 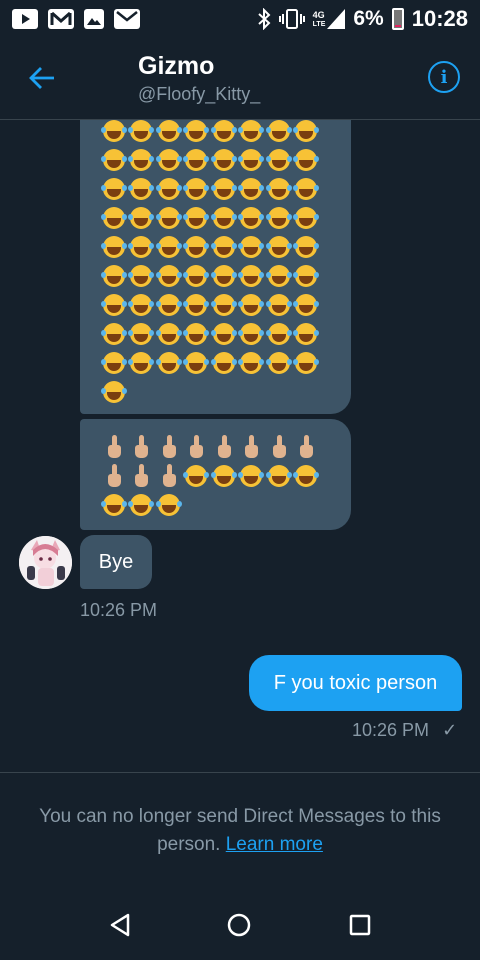 I want to click on mail-icon, so click(x=127, y=19).